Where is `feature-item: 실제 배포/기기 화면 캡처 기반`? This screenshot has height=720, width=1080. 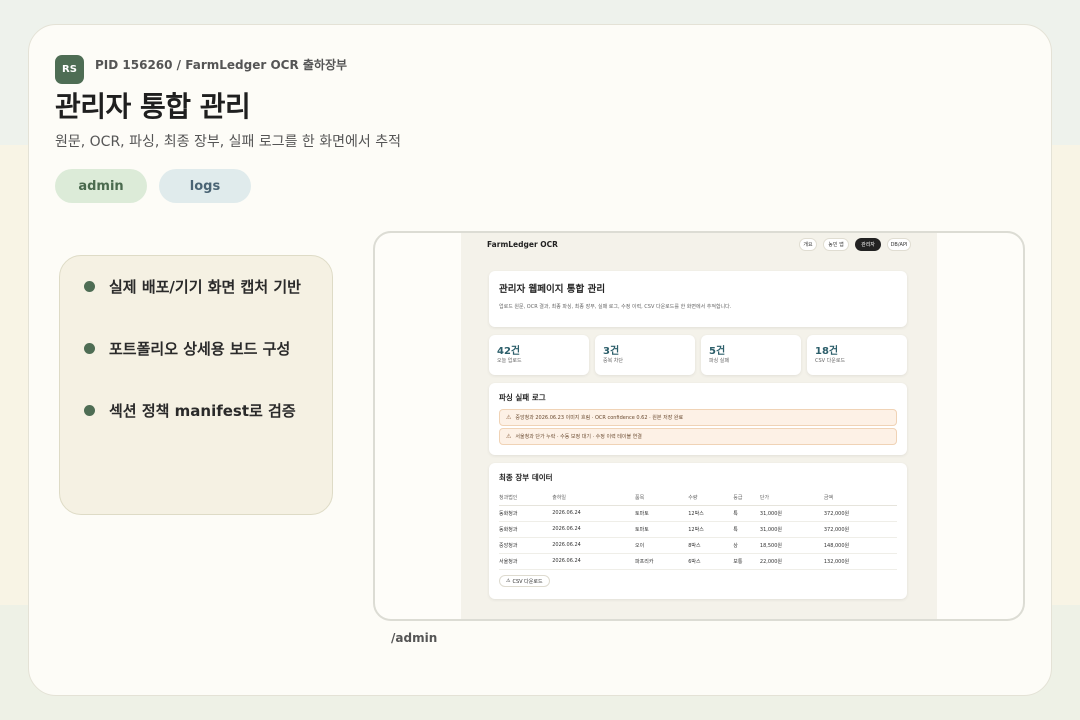
feature-item: 실제 배포/기기 화면 캡처 기반 is located at coordinates (192, 286).